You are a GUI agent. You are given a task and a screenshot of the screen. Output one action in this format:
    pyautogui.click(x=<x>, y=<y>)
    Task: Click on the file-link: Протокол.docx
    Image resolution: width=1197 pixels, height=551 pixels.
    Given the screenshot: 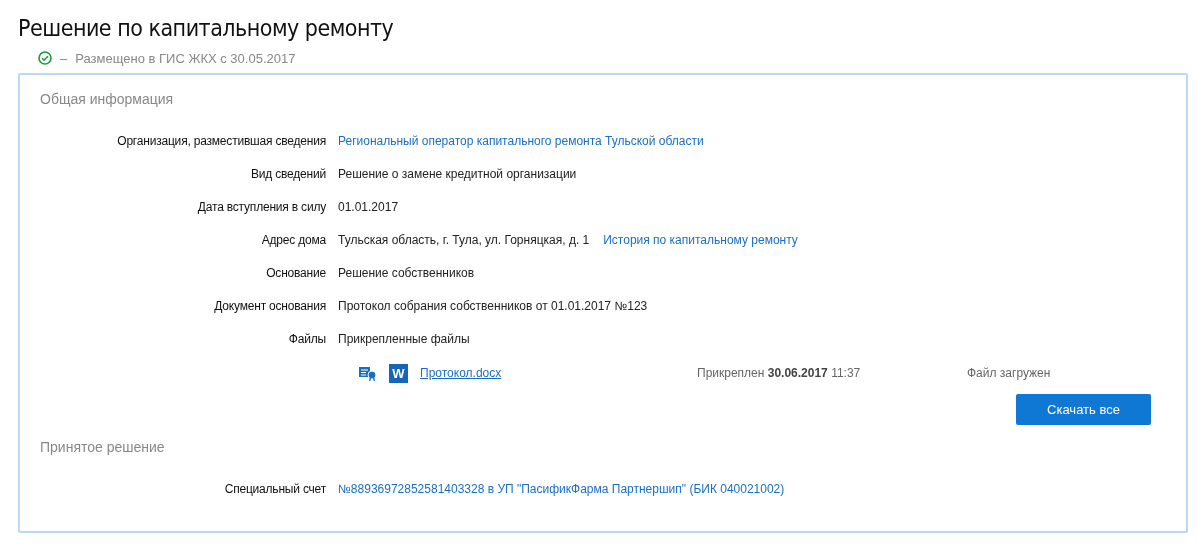 What is the action you would take?
    pyautogui.click(x=558, y=373)
    